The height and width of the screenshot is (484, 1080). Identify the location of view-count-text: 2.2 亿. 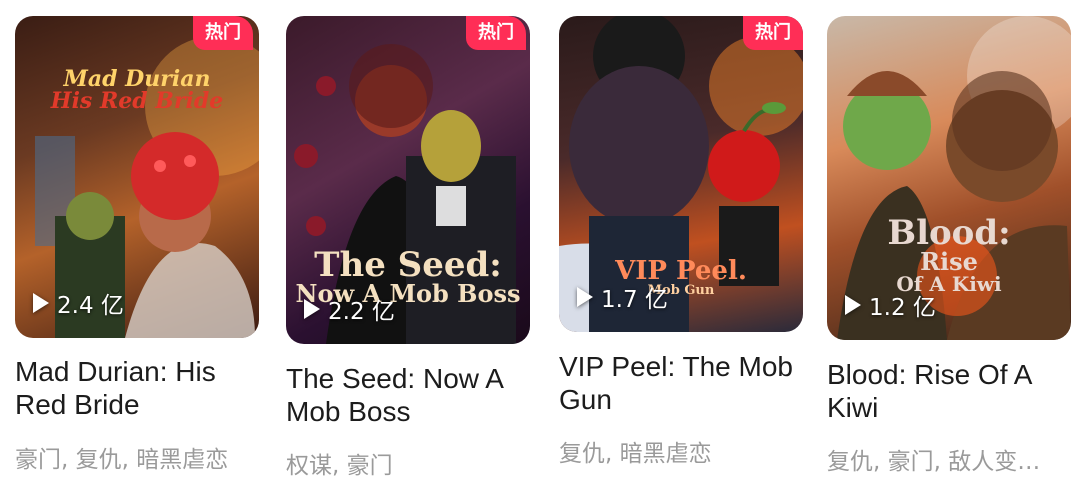
(361, 312).